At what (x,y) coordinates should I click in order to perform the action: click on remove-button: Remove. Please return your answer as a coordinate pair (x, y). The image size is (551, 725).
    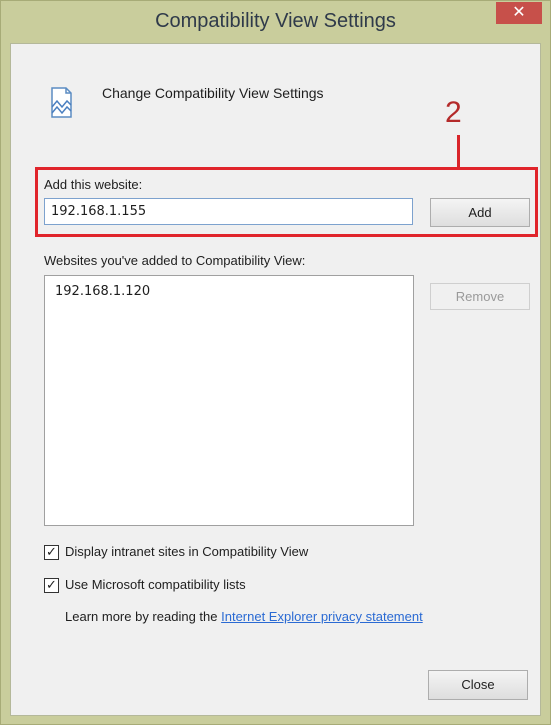
    Looking at the image, I should click on (480, 296).